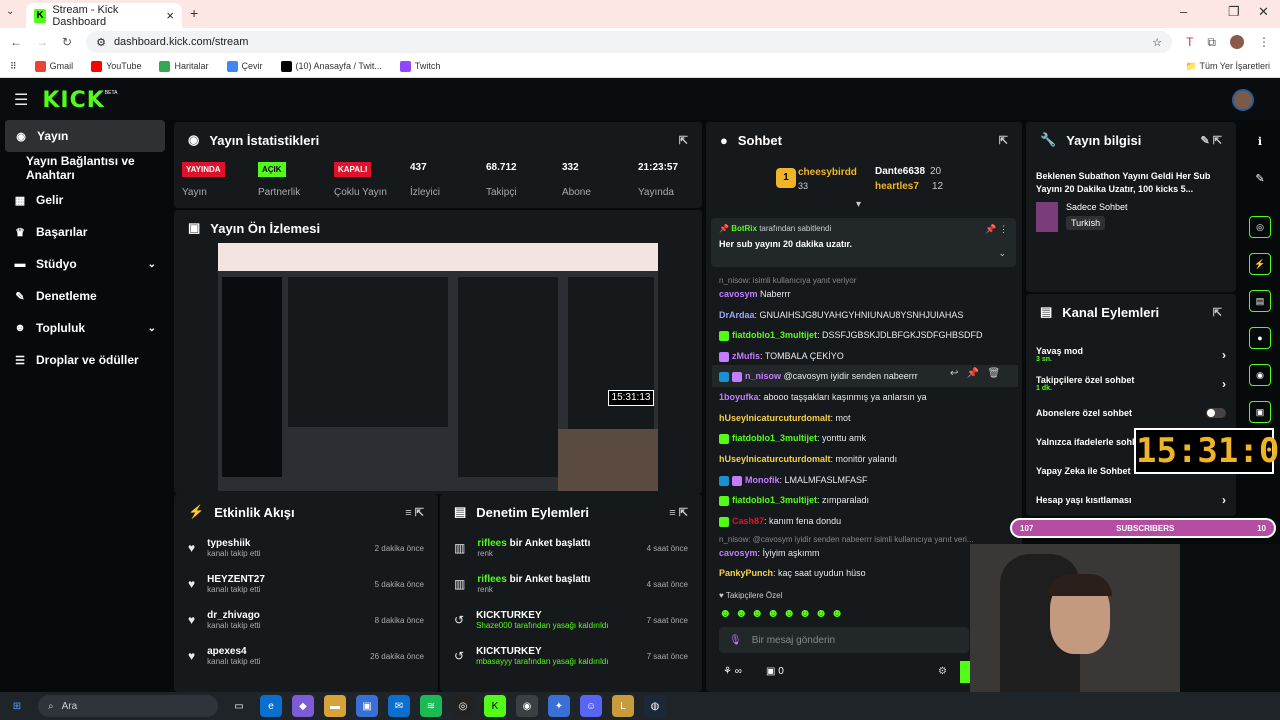  I want to click on tab-close-icon: ×, so click(170, 15).